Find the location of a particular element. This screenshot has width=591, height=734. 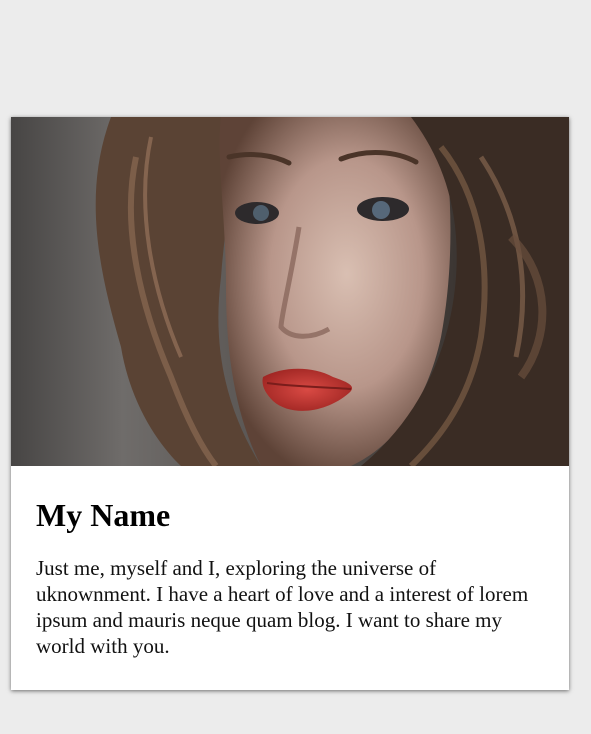

profile-name: My Name is located at coordinates (103, 515).